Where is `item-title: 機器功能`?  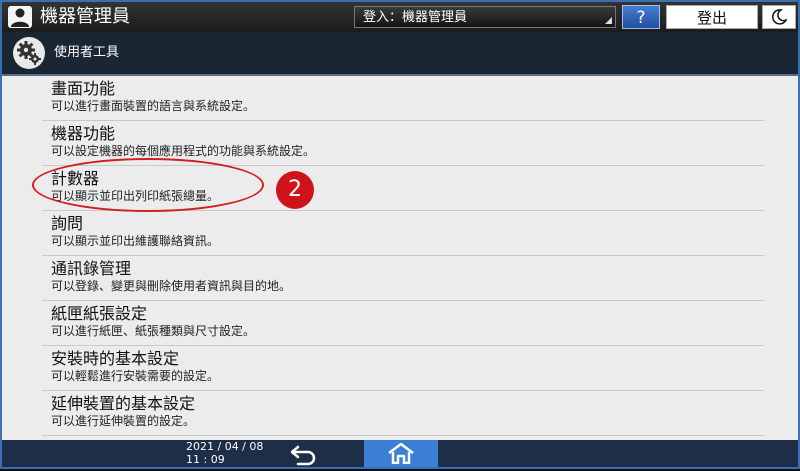
item-title: 機器功能 is located at coordinates (83, 133).